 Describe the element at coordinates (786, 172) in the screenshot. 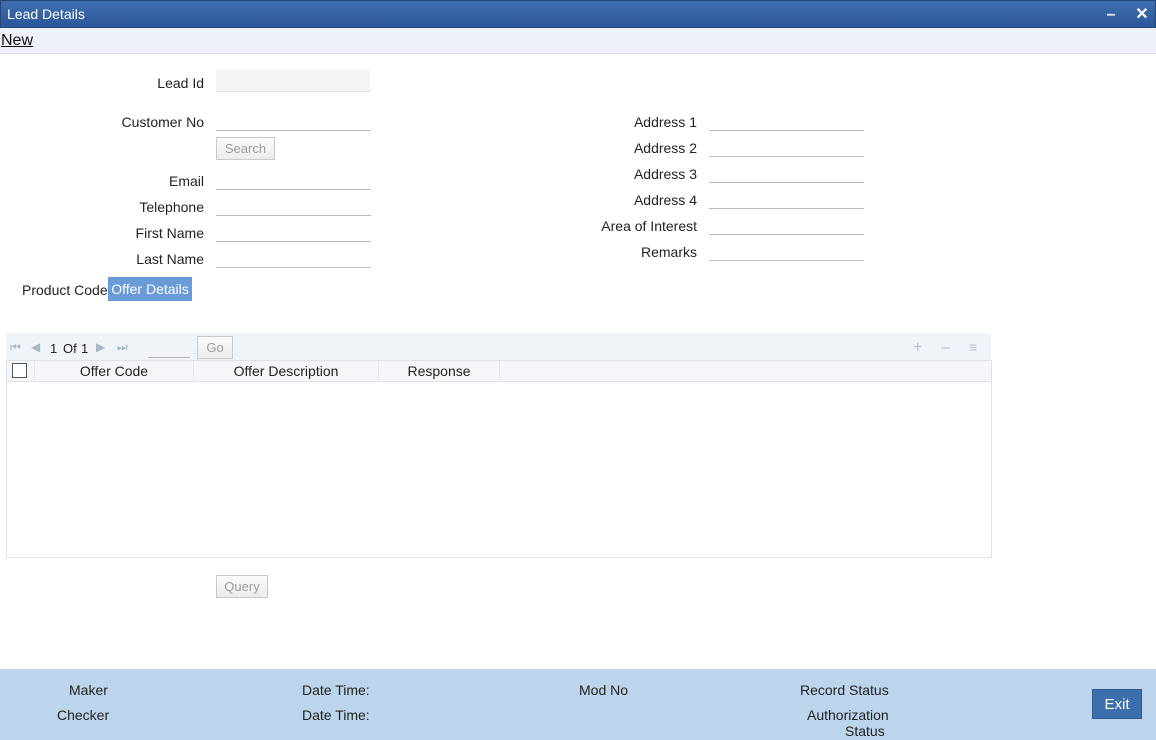

I see `address-3-field` at that location.